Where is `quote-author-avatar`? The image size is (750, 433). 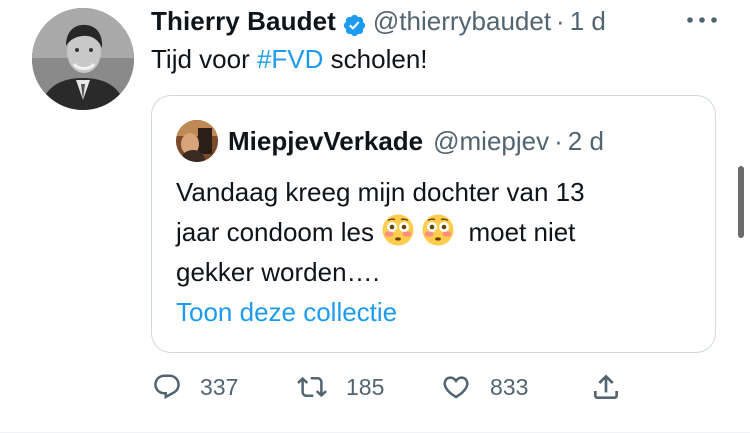 quote-author-avatar is located at coordinates (197, 141).